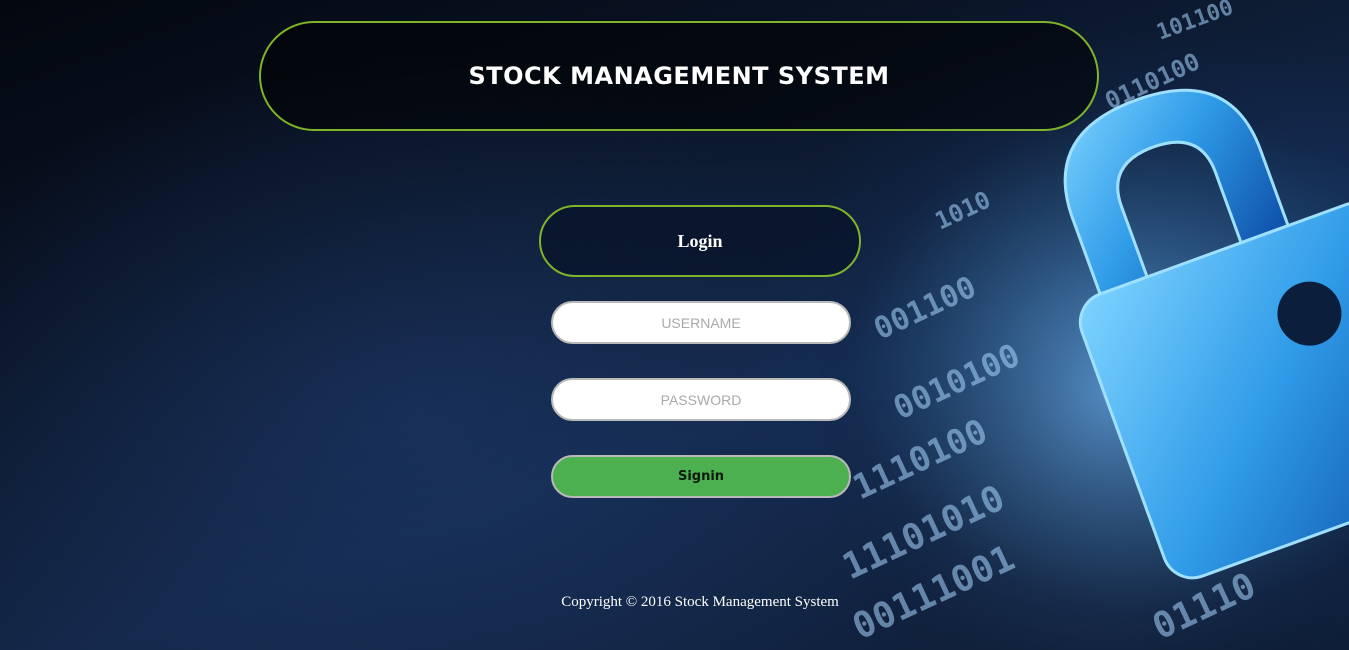 This screenshot has height=650, width=1349. Describe the element at coordinates (963, 211) in the screenshot. I see `svg-text: 1010` at that location.